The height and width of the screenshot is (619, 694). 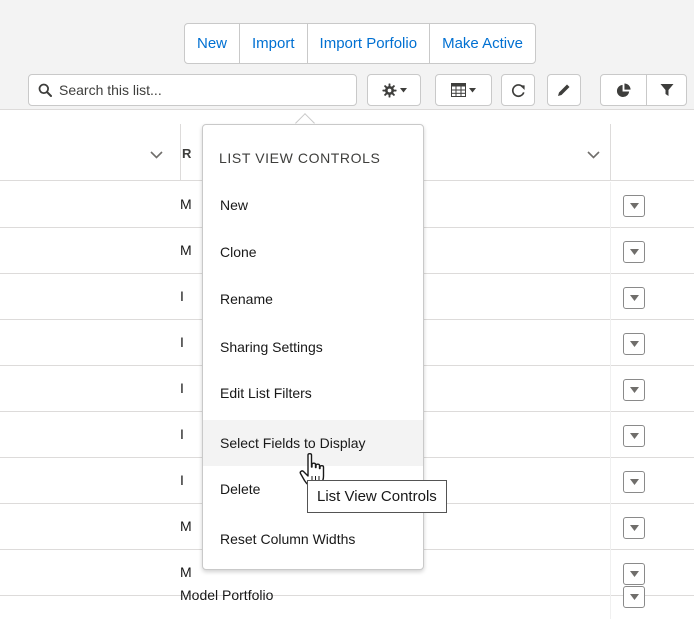 I want to click on make-active-button: Make Active, so click(x=482, y=43).